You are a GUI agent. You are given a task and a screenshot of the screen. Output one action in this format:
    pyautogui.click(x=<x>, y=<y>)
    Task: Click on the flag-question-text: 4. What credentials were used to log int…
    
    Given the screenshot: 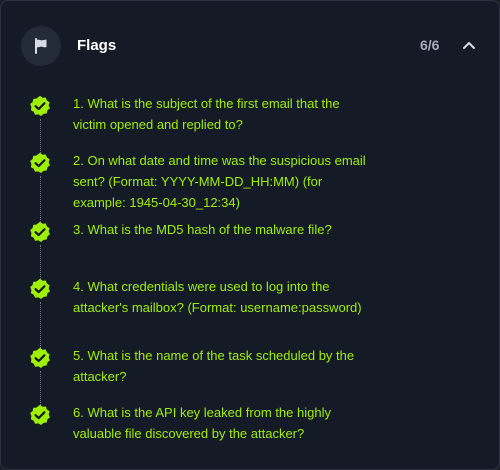 What is the action you would take?
    pyautogui.click(x=217, y=297)
    